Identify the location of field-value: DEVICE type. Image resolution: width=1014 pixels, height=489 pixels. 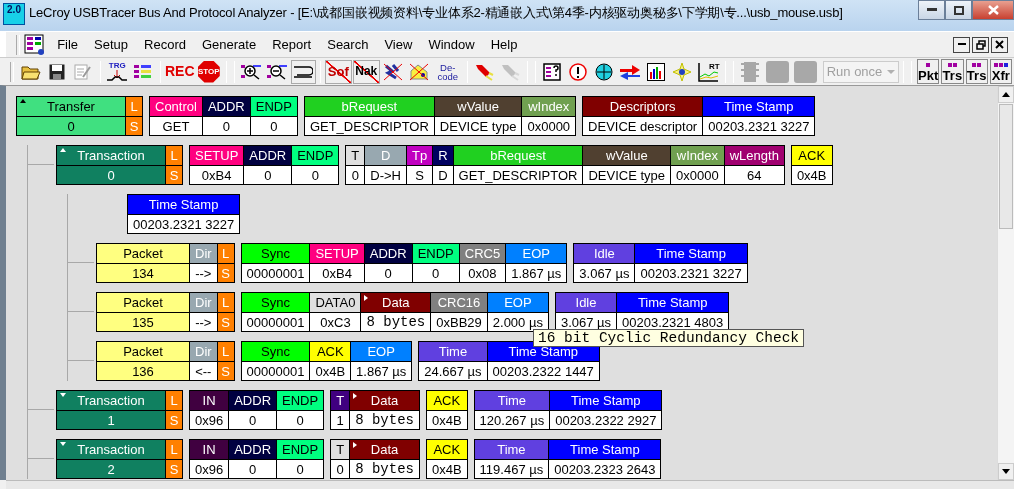
(627, 174).